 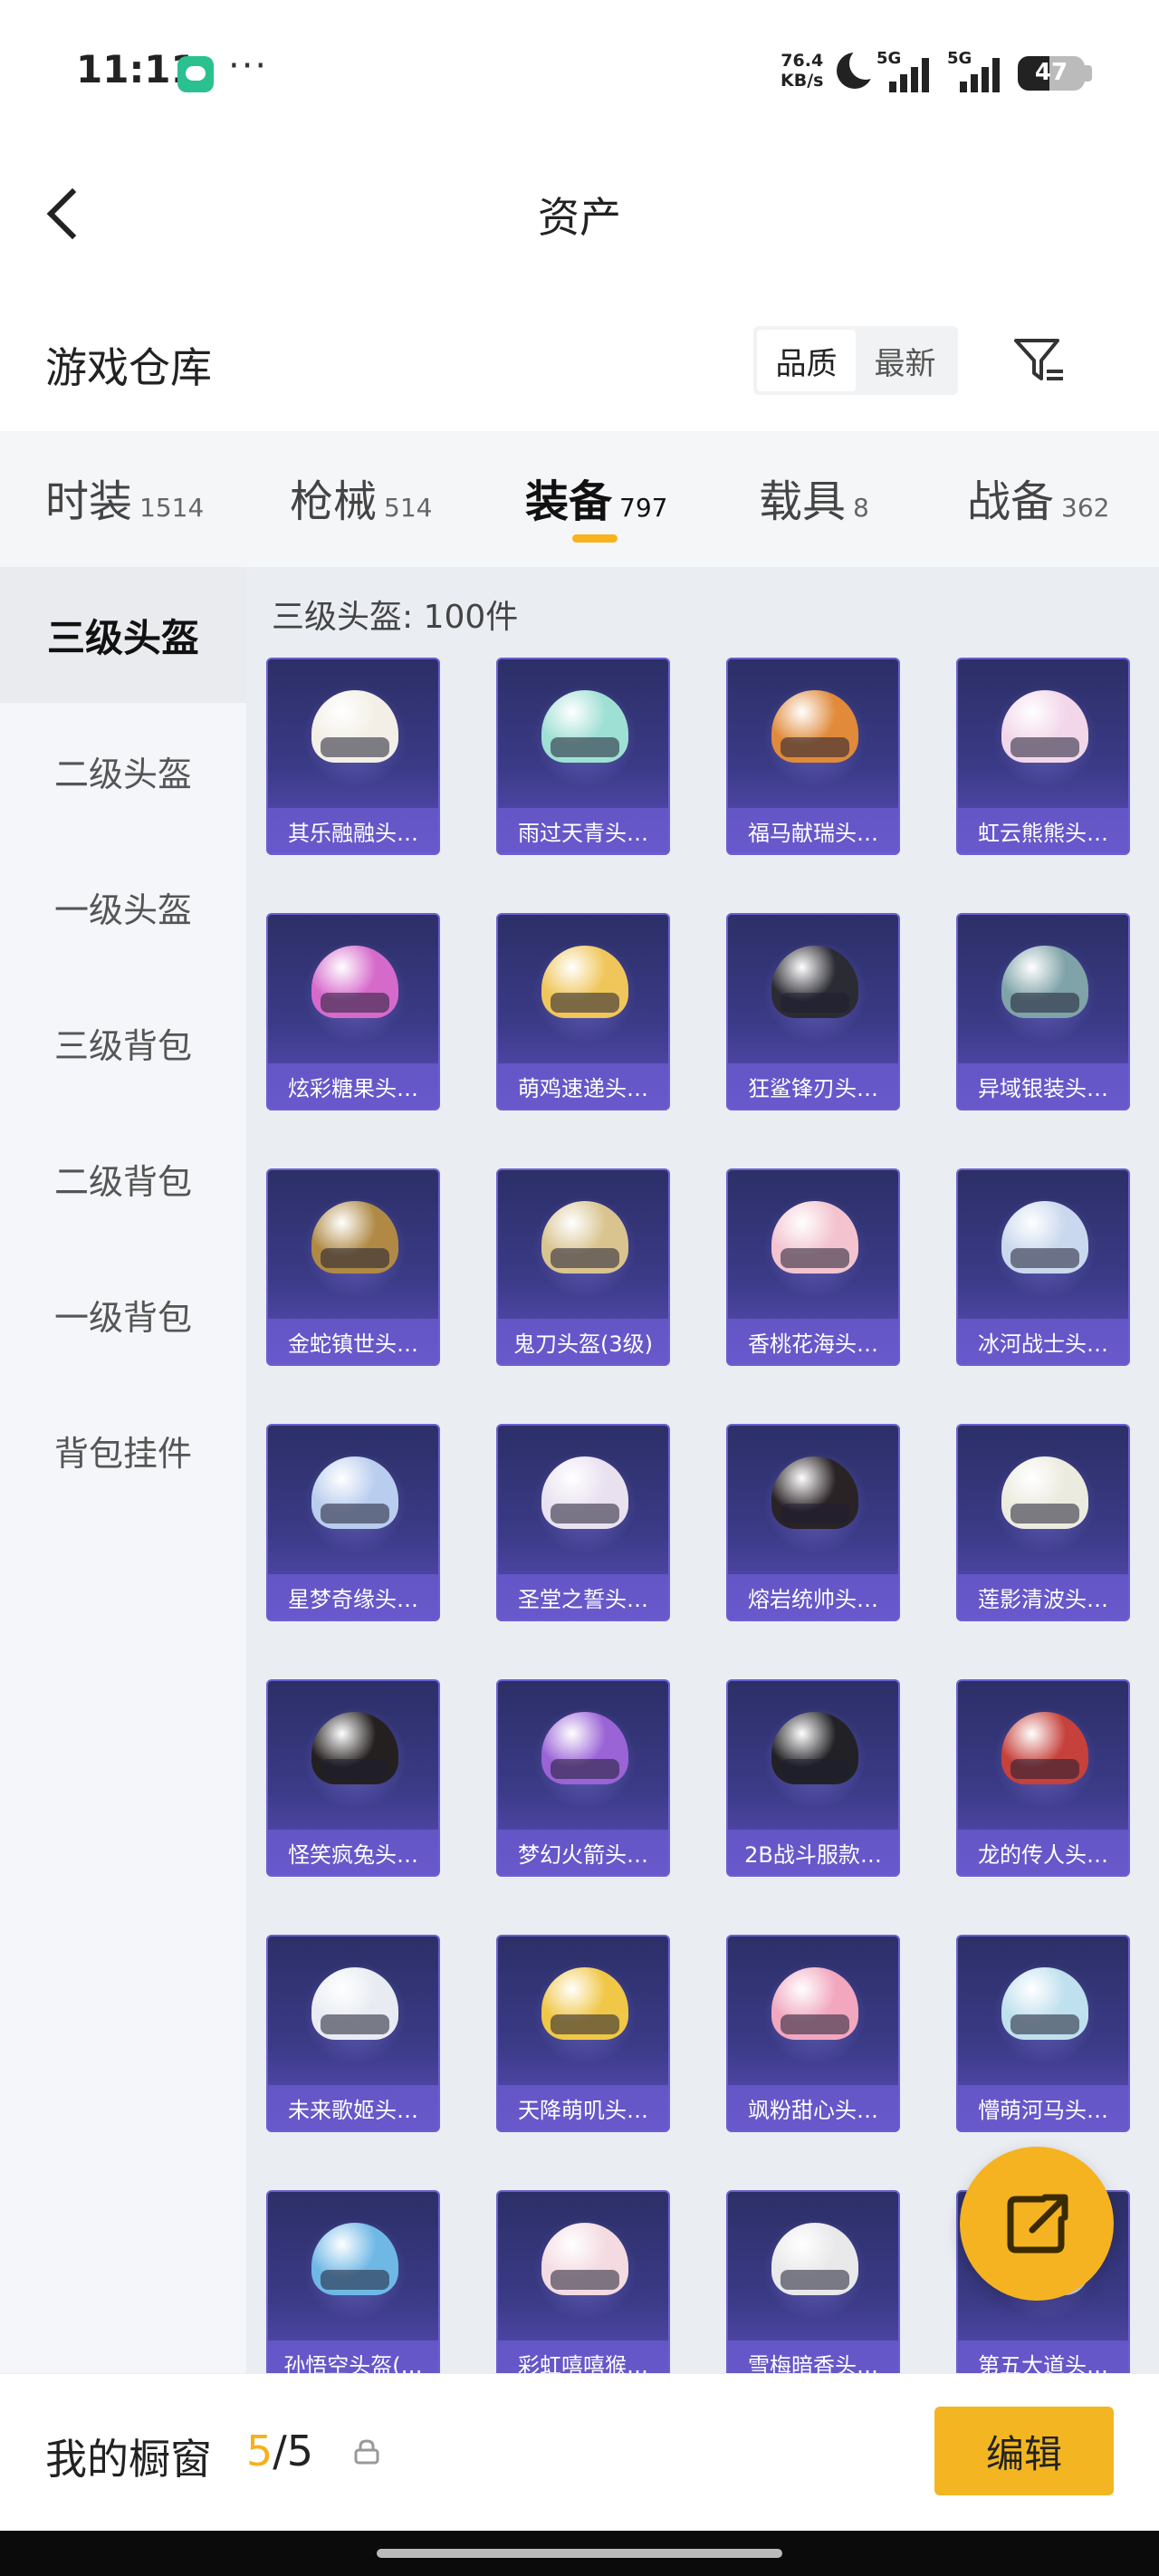 What do you see at coordinates (195, 74) in the screenshot?
I see `wechat-icon` at bounding box center [195, 74].